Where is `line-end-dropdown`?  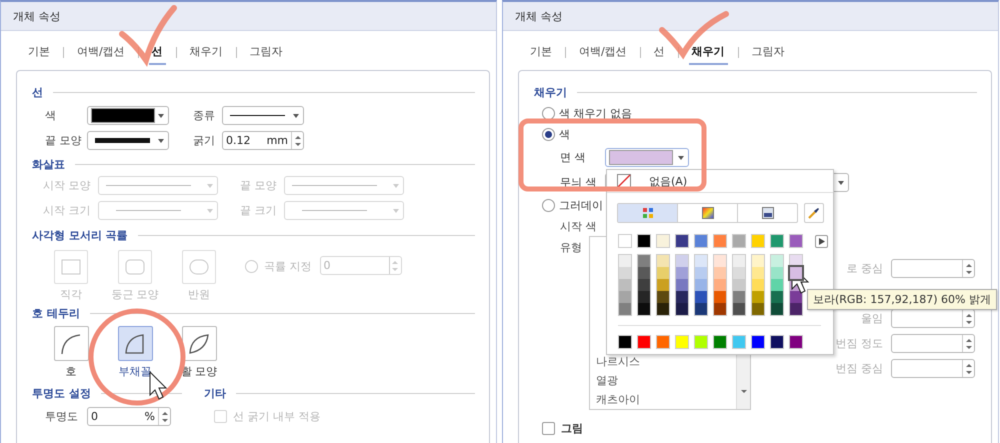 line-end-dropdown is located at coordinates (128, 140).